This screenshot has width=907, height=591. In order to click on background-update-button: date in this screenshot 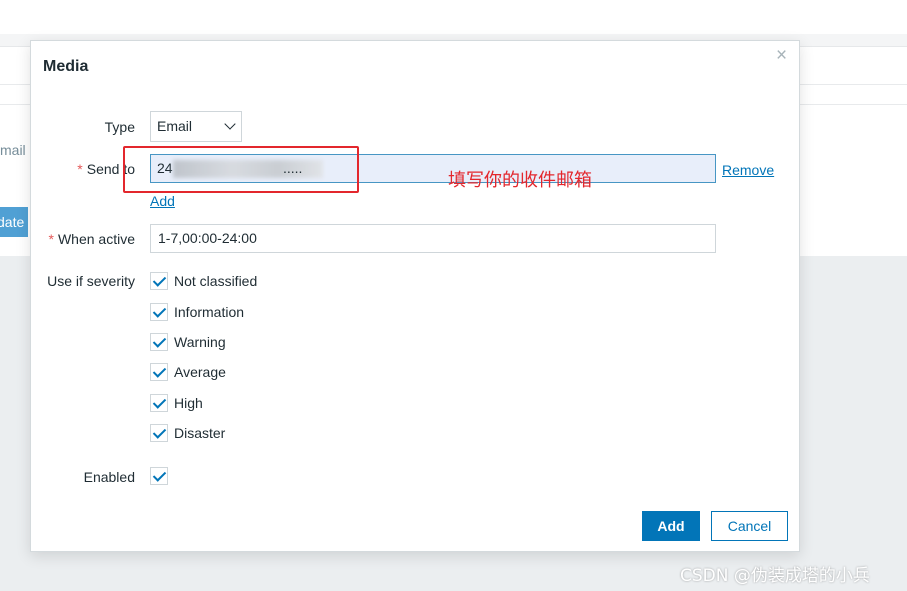, I will do `click(14, 222)`.